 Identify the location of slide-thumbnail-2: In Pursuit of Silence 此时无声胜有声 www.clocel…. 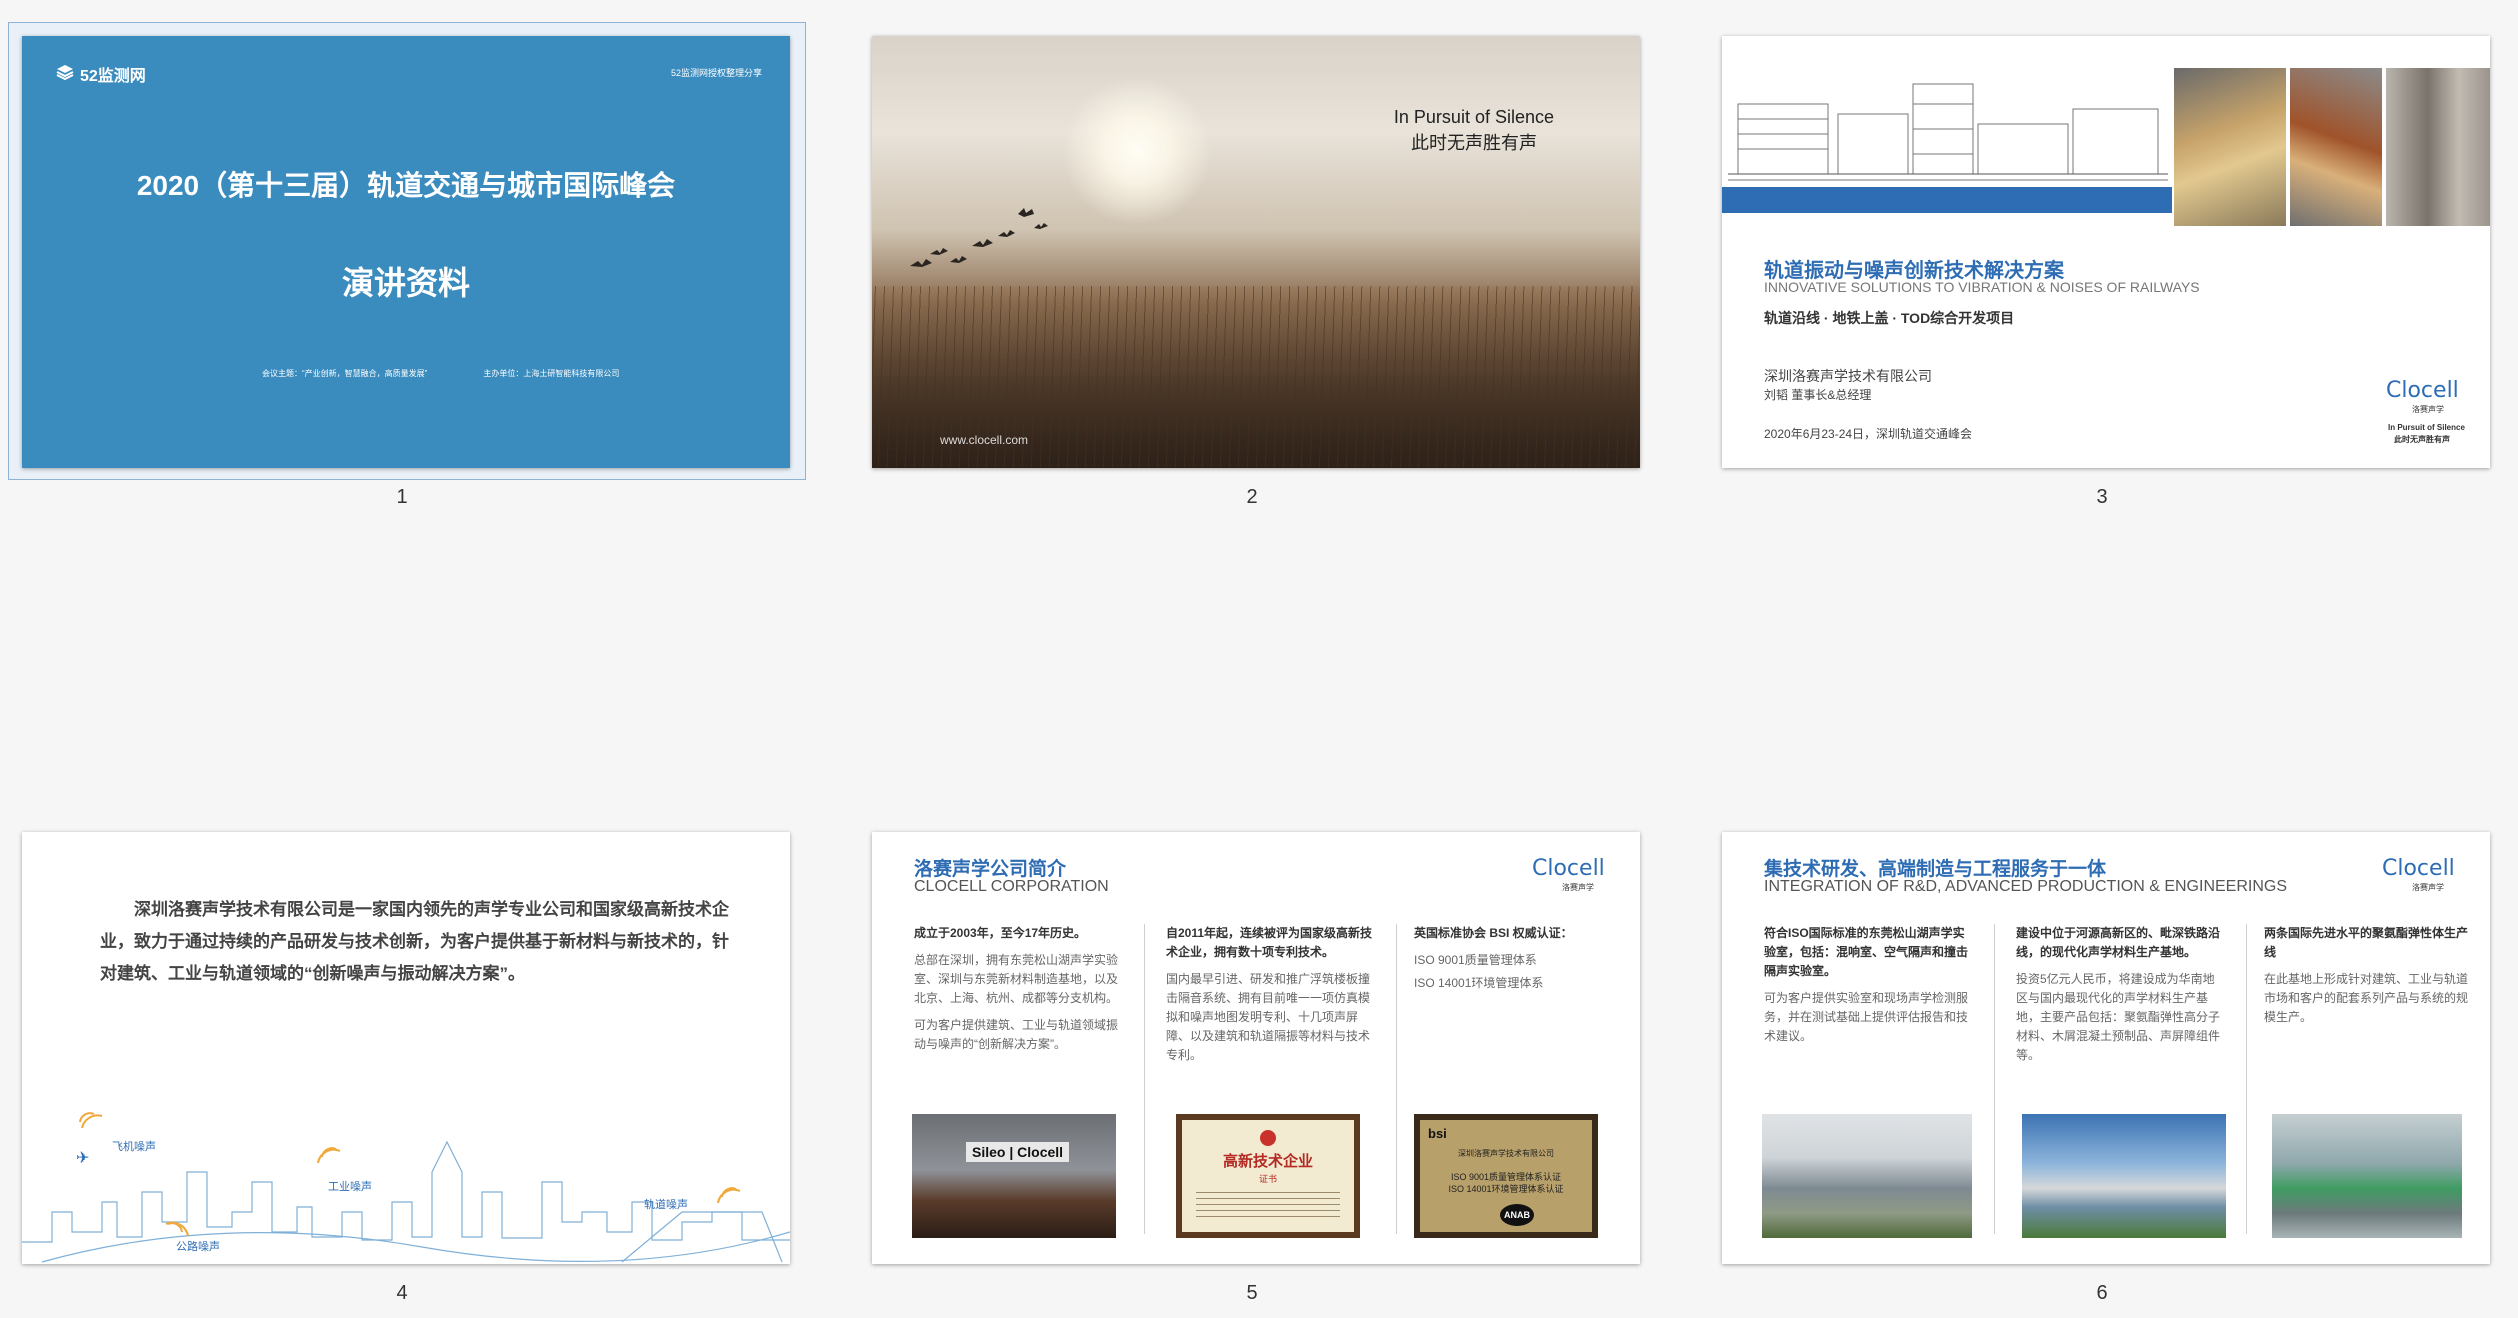
(1256, 252).